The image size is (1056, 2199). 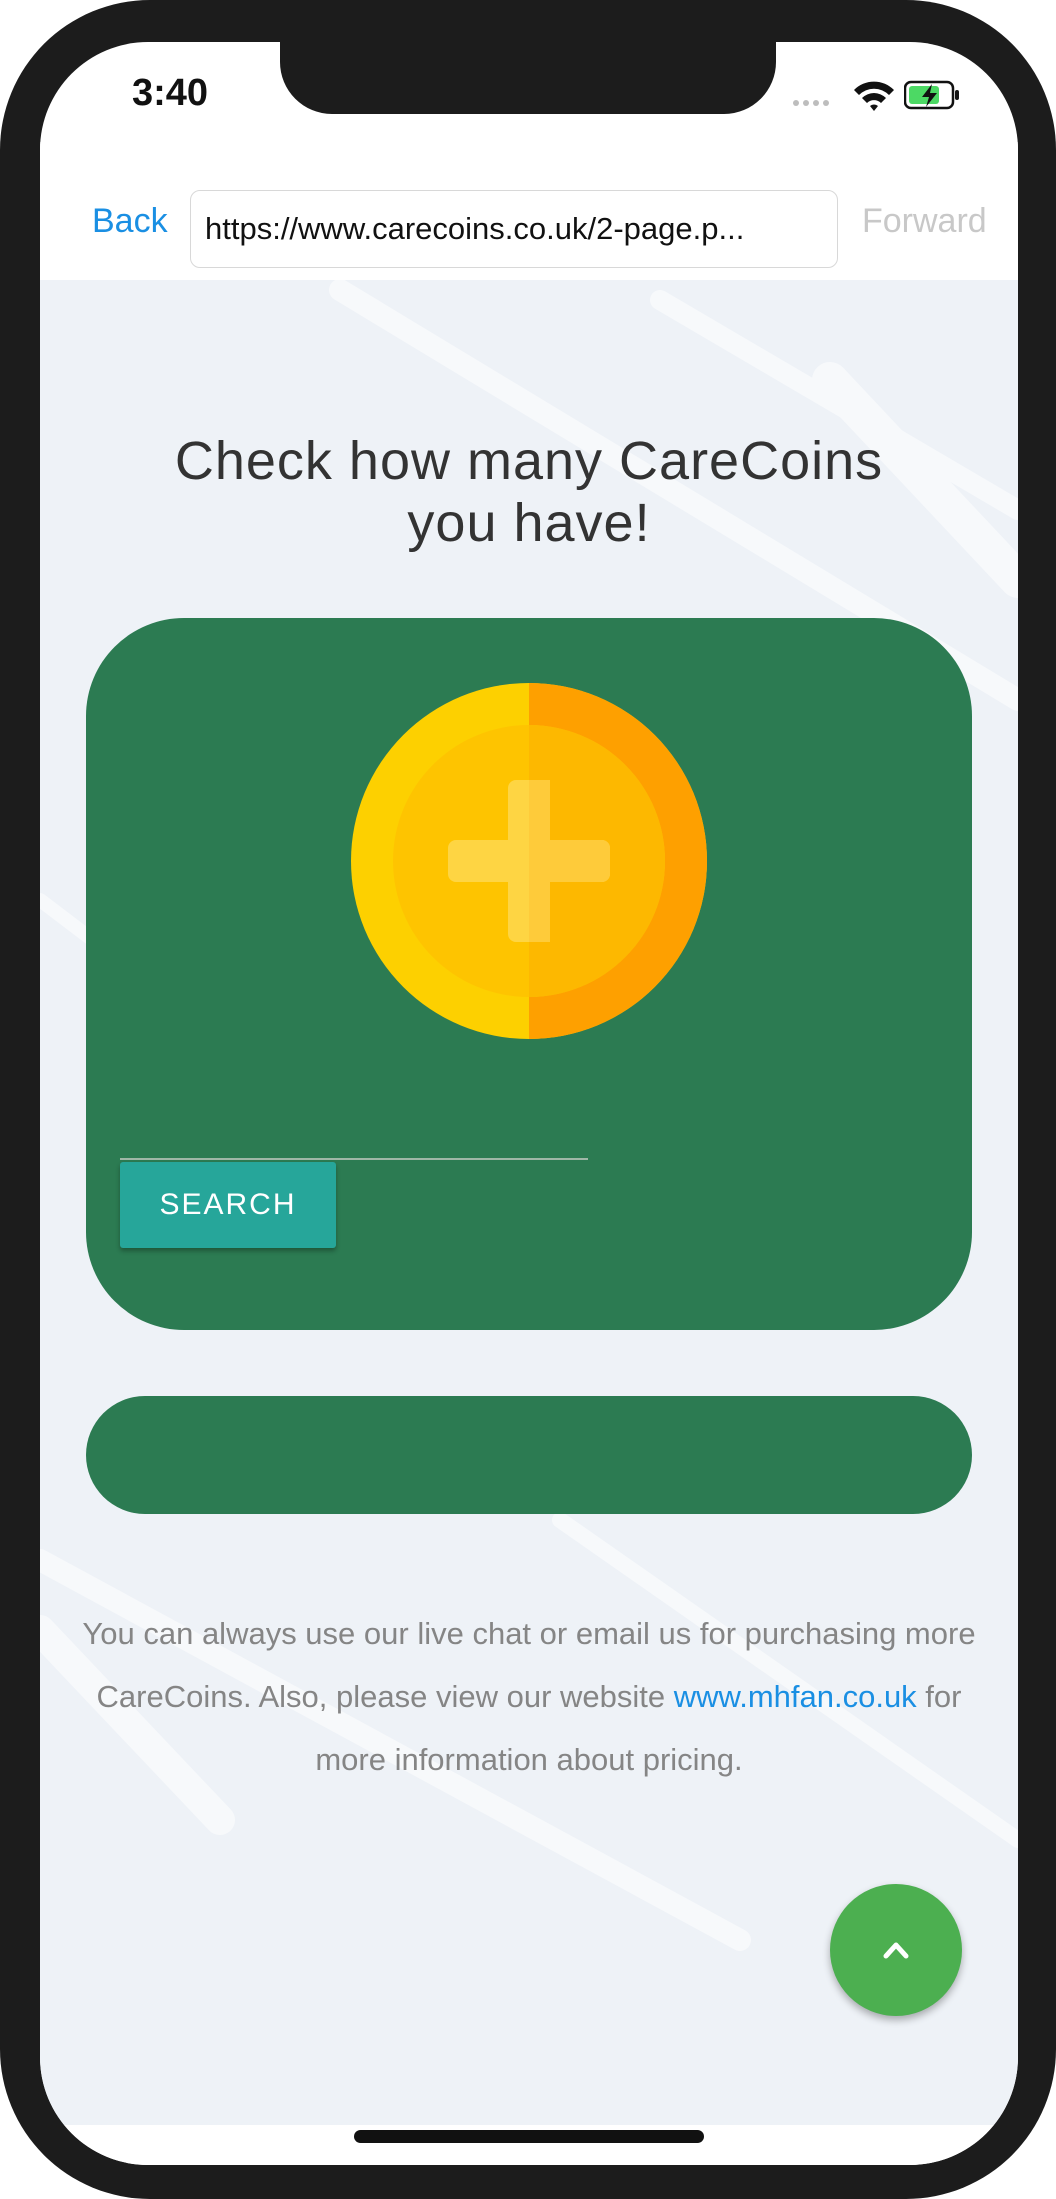 What do you see at coordinates (130, 221) in the screenshot?
I see `back-button: Back` at bounding box center [130, 221].